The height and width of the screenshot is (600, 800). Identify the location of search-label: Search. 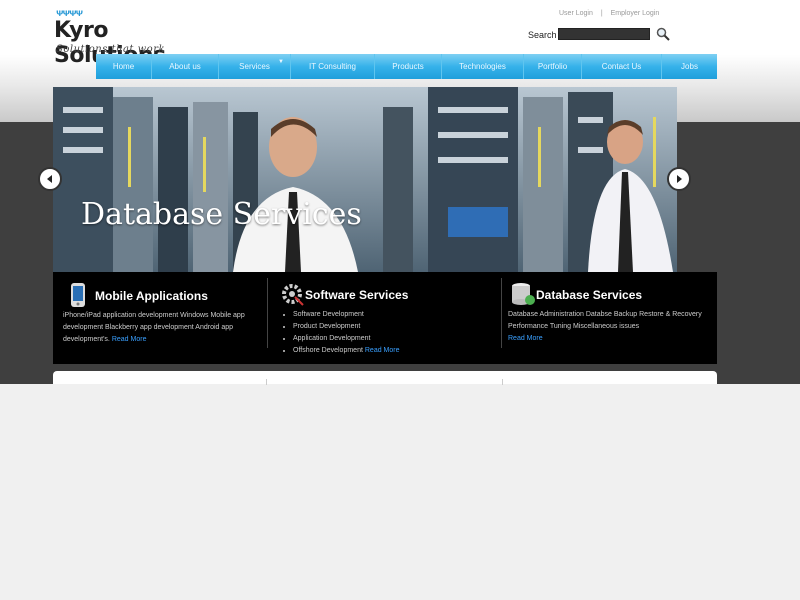
(542, 35).